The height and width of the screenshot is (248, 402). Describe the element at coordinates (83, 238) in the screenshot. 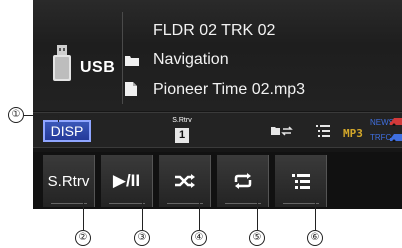

I see `callout-2: ②` at that location.